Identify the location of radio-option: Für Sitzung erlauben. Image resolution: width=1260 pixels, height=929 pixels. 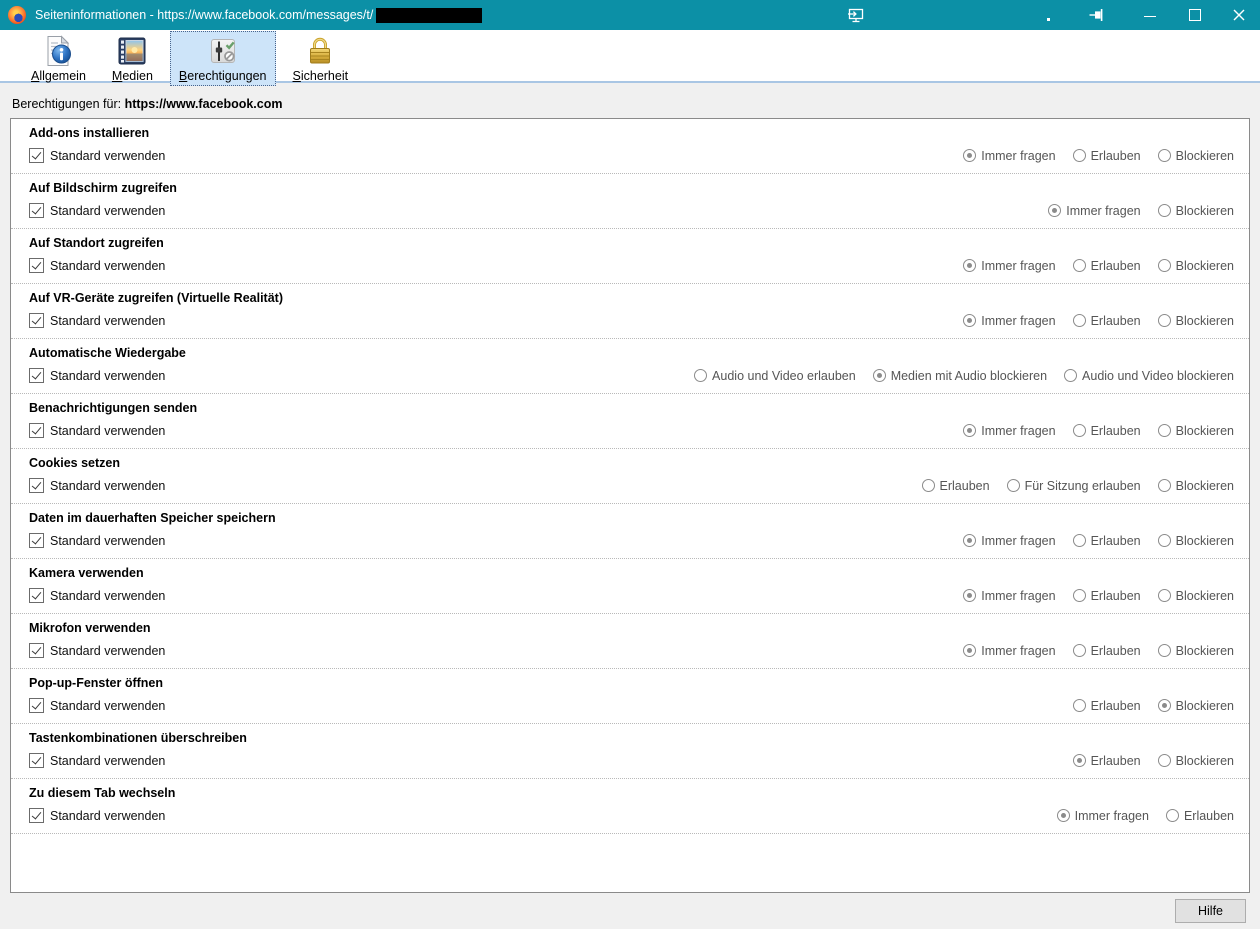
(1073, 485).